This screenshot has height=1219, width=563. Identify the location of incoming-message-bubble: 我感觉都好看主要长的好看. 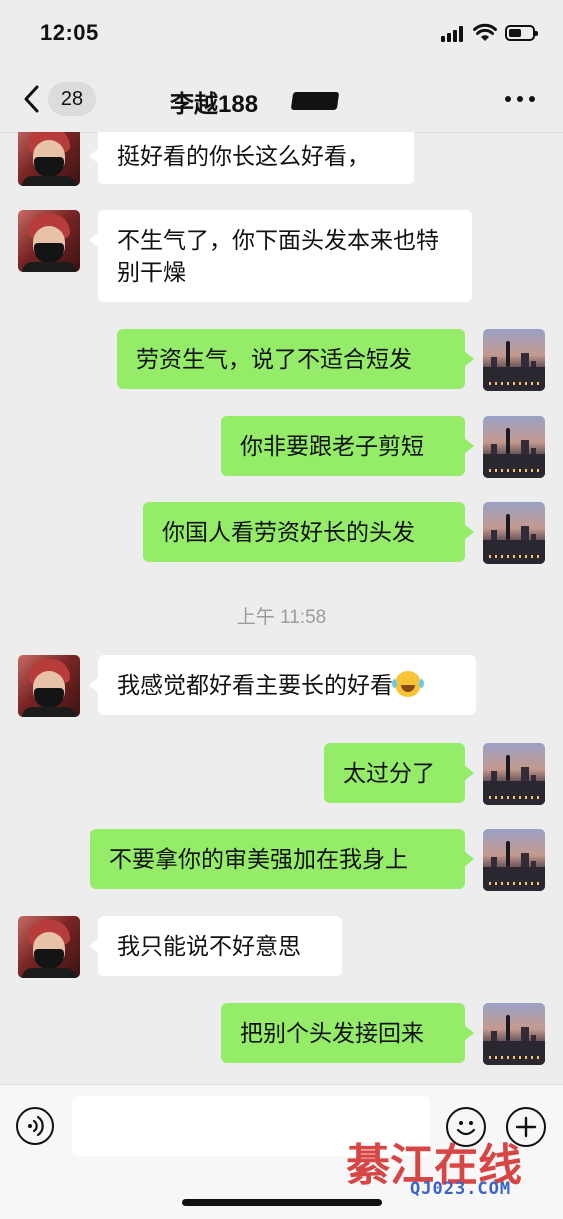
(282, 685).